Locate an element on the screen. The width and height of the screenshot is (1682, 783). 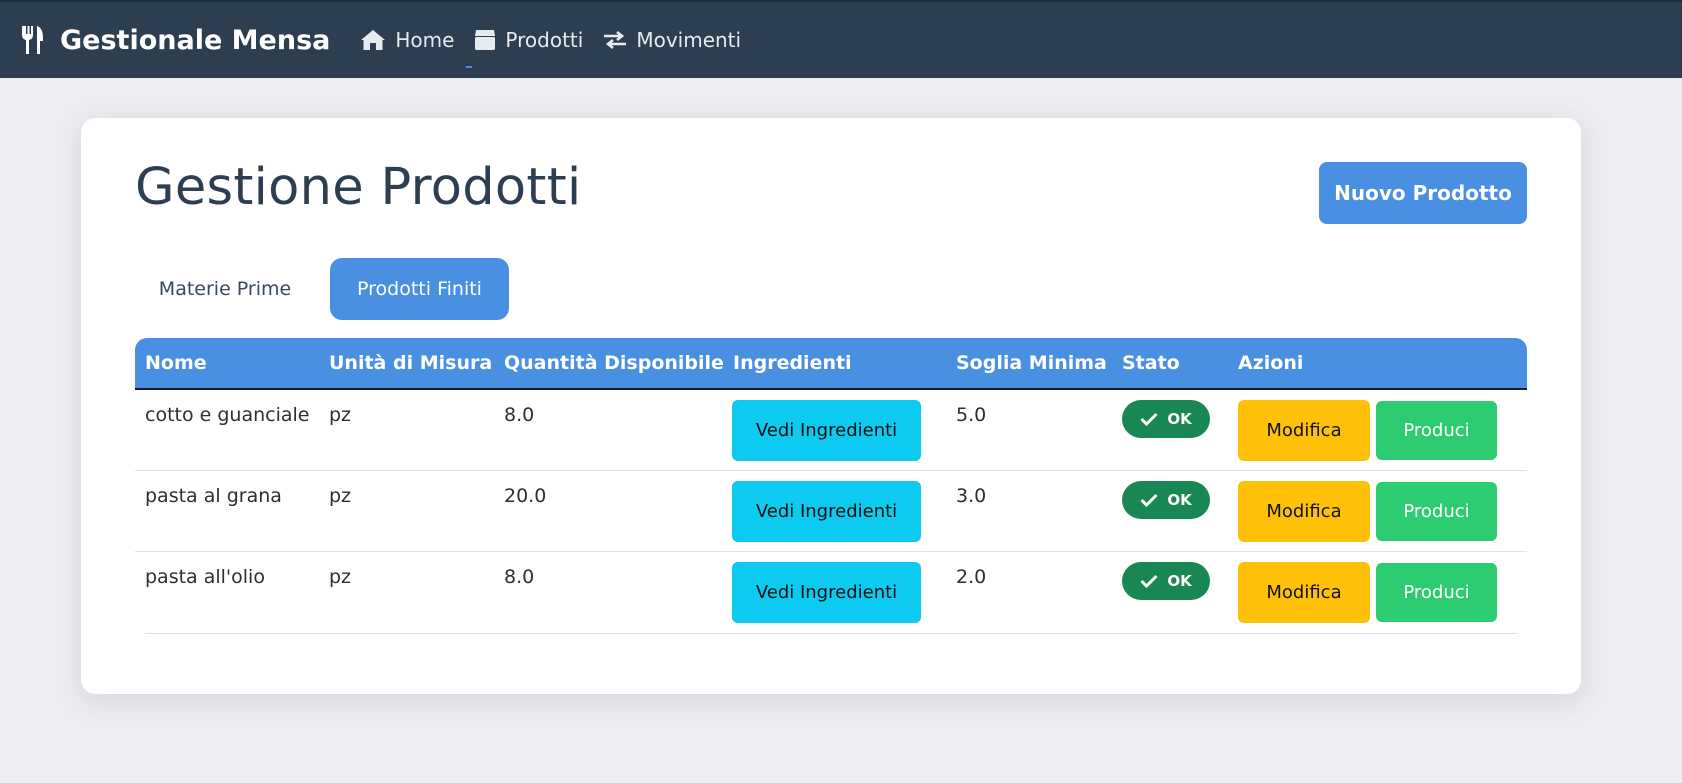
tab-materie-prime: Materie Prime is located at coordinates (225, 289).